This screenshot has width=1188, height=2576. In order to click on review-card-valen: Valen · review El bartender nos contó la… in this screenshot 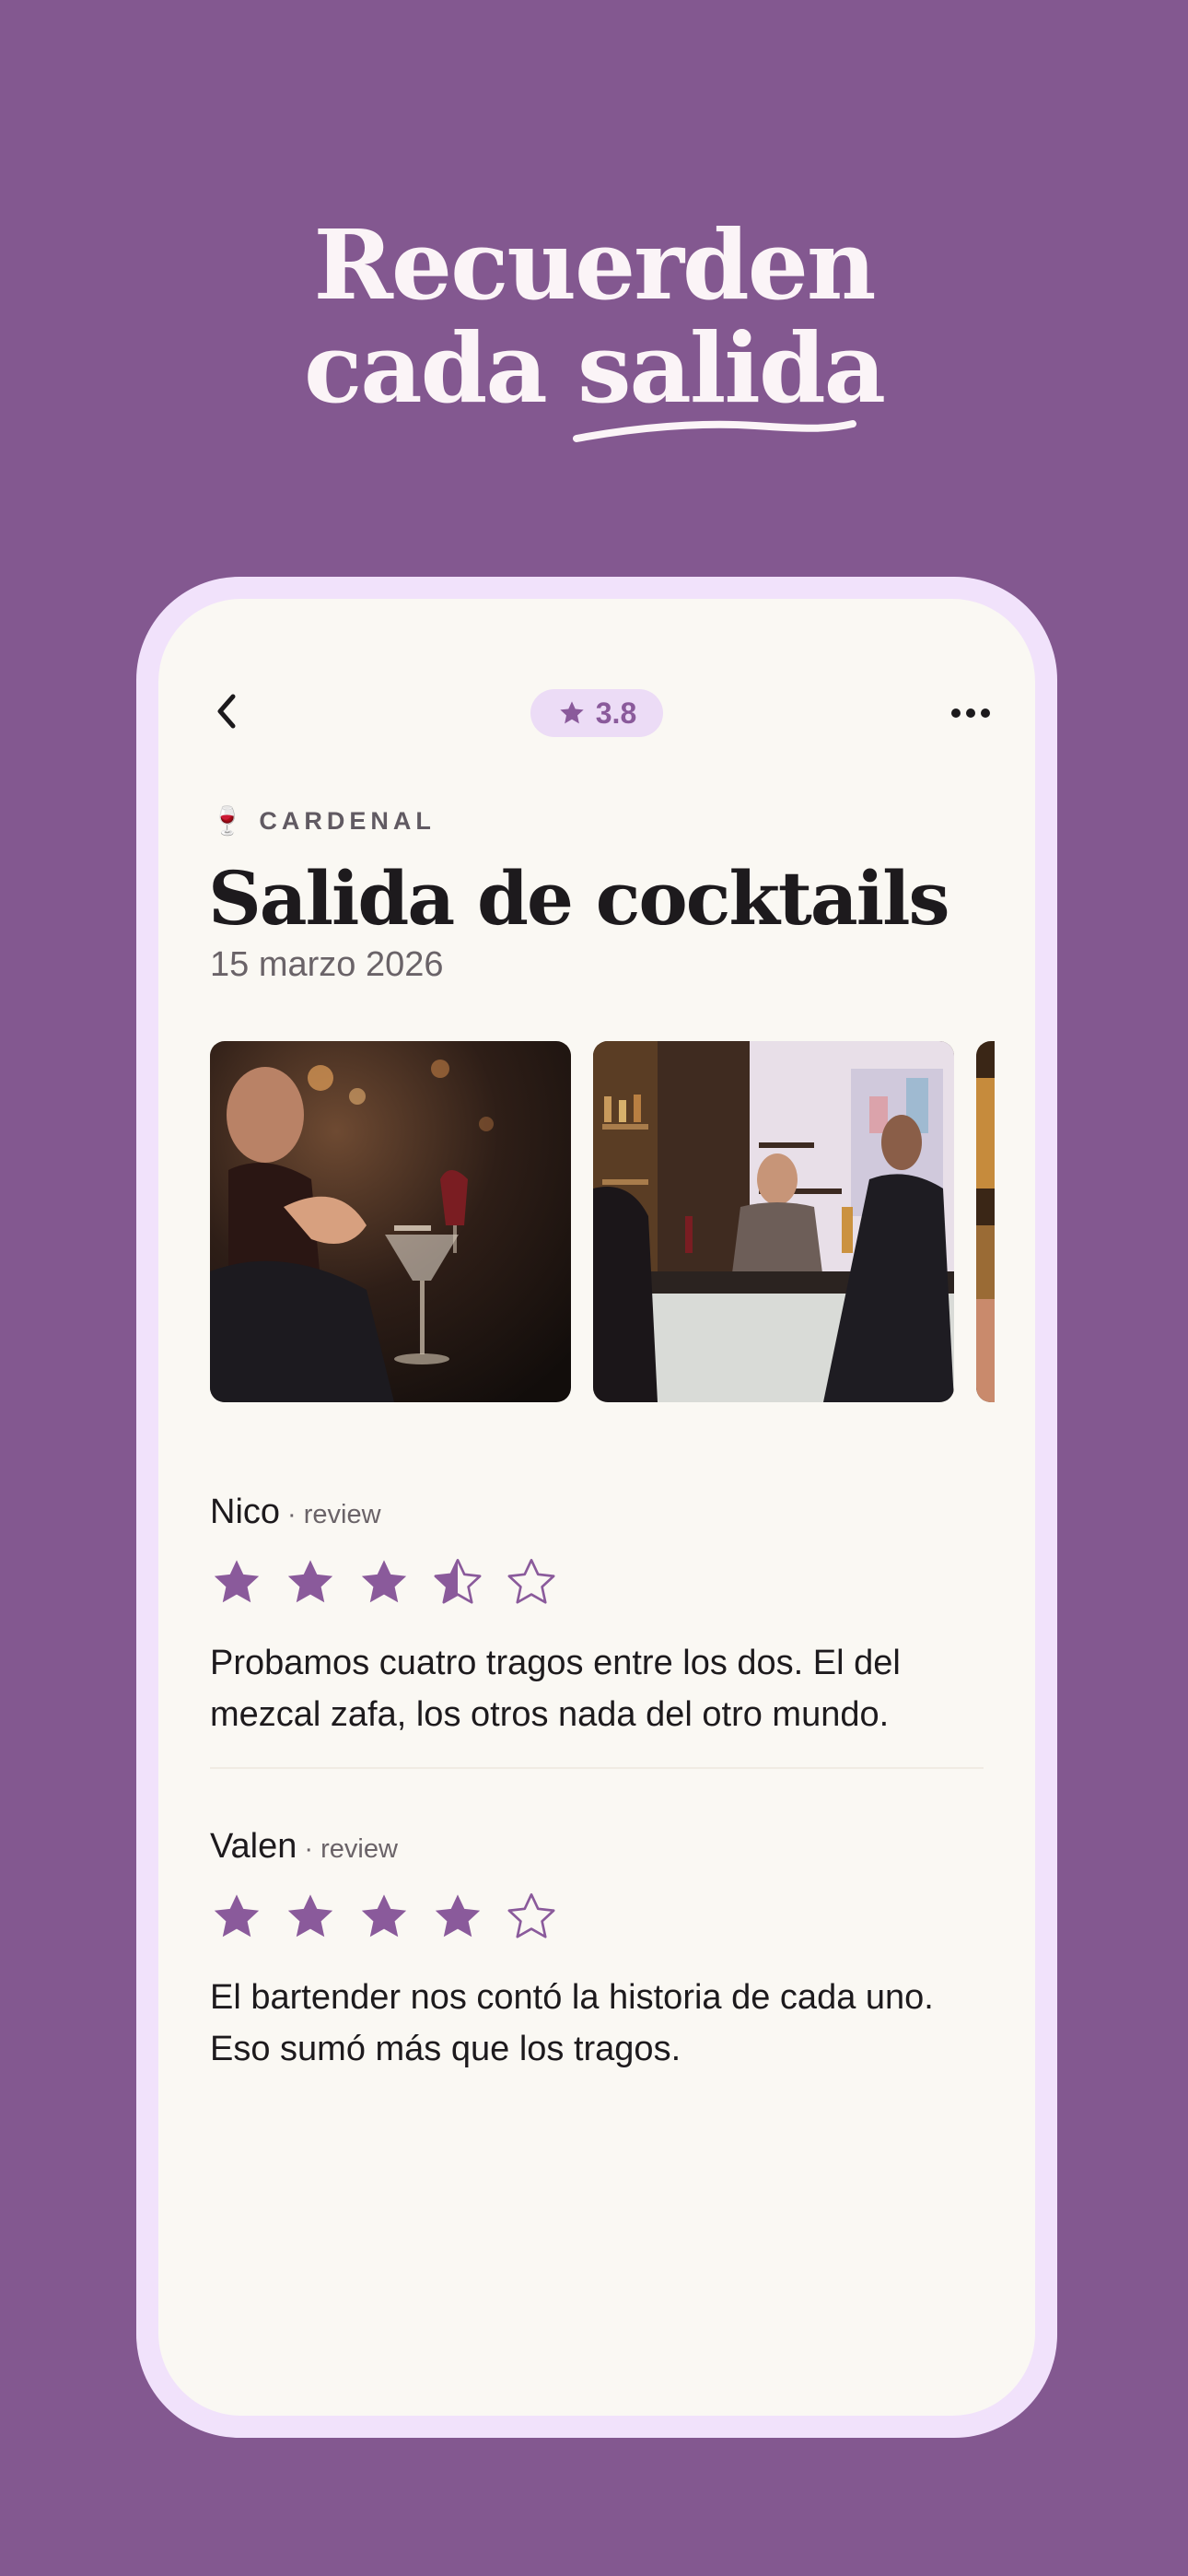, I will do `click(606, 1951)`.